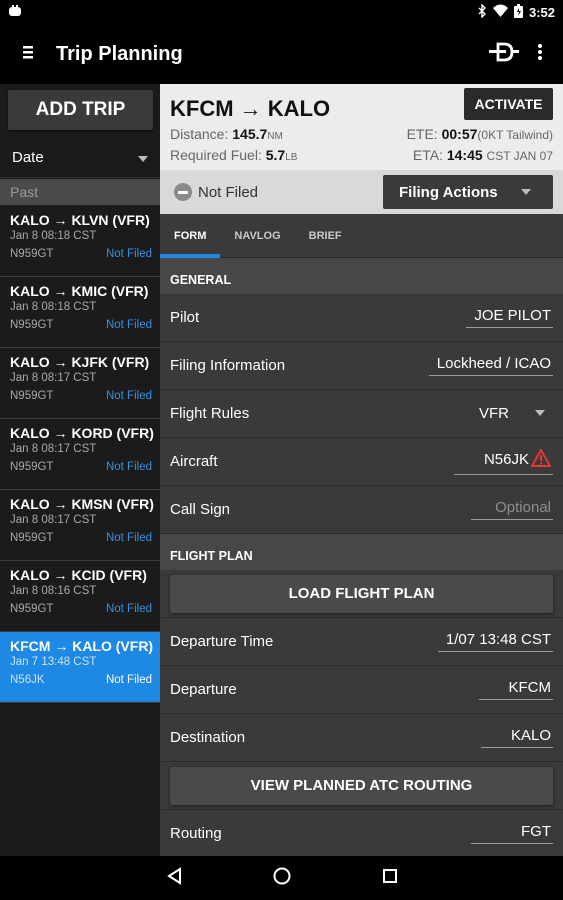 This screenshot has height=900, width=563. Describe the element at coordinates (541, 12) in the screenshot. I see `clock: 3:52` at that location.